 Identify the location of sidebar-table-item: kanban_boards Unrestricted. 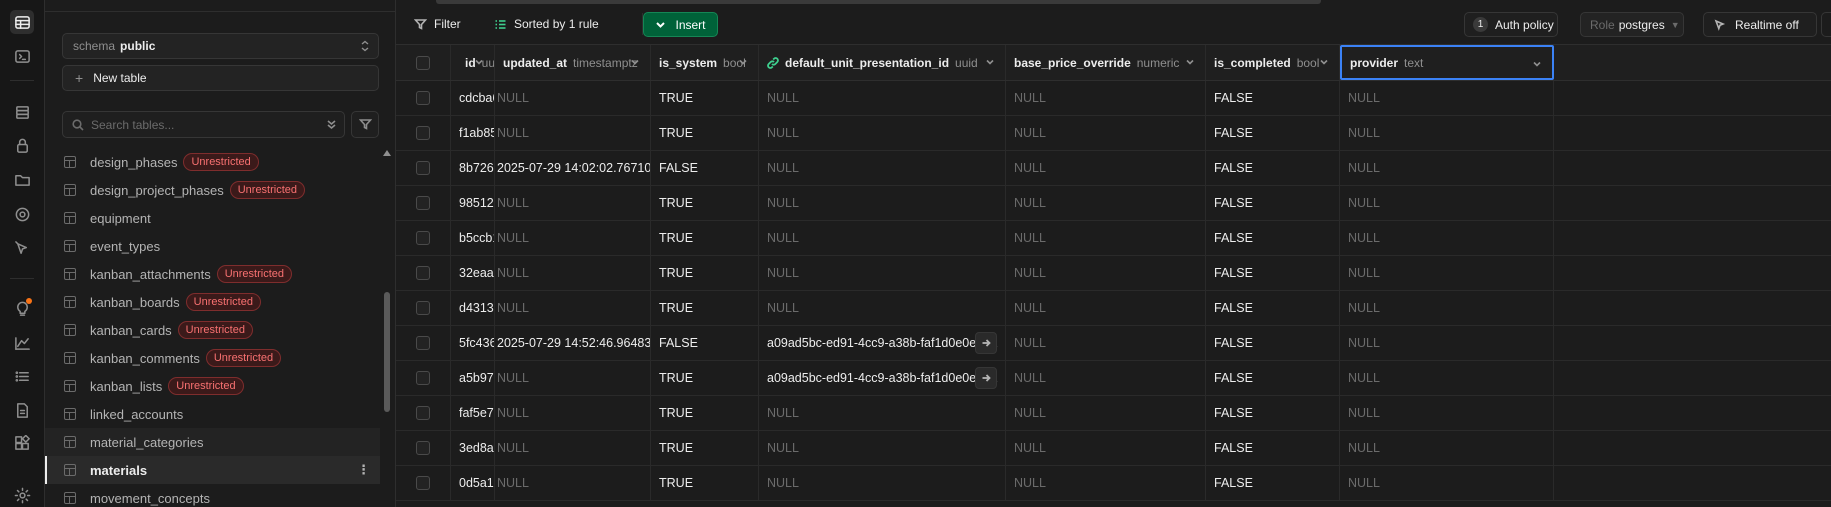
(212, 302).